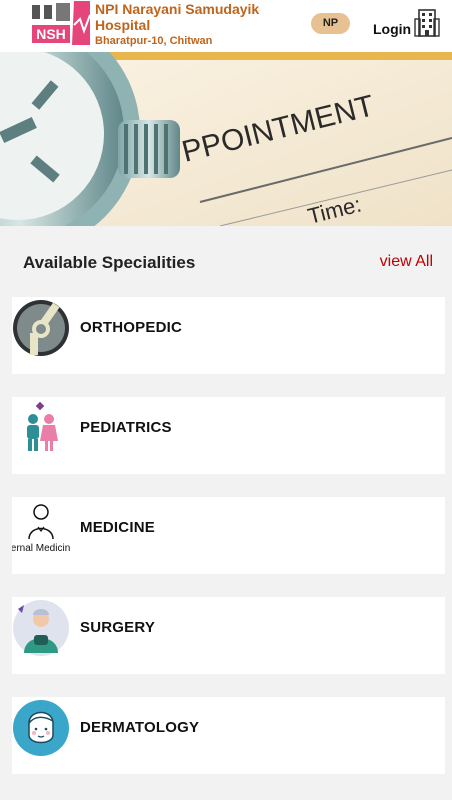 This screenshot has height=800, width=452. Describe the element at coordinates (41, 548) in the screenshot. I see `medicine-icon-caption: ternal Medicin` at that location.